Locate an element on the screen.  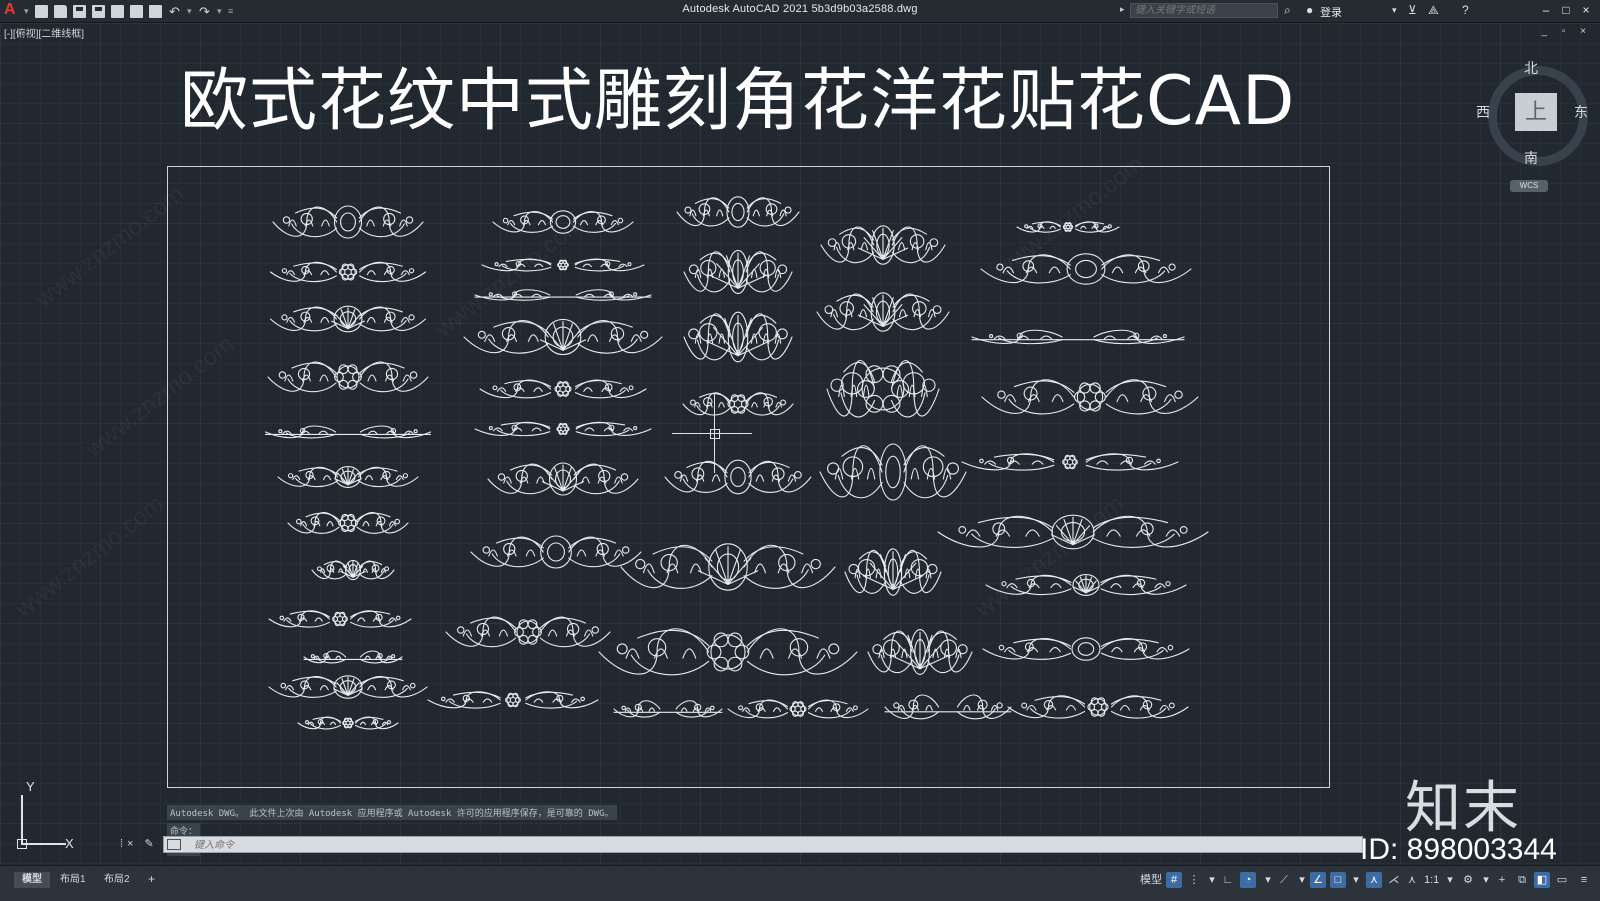
new-file-icon is located at coordinates (41, 11).